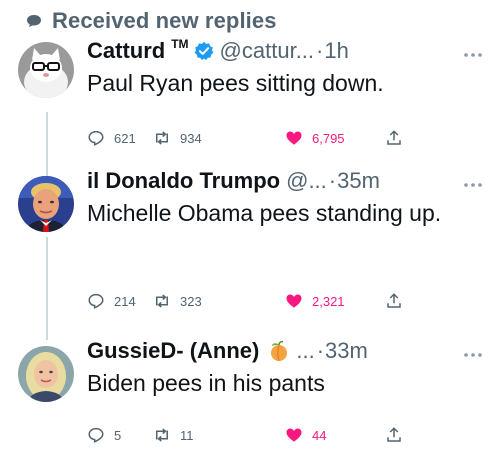 The image size is (500, 450). What do you see at coordinates (111, 301) in the screenshot?
I see `reply-button: 214` at bounding box center [111, 301].